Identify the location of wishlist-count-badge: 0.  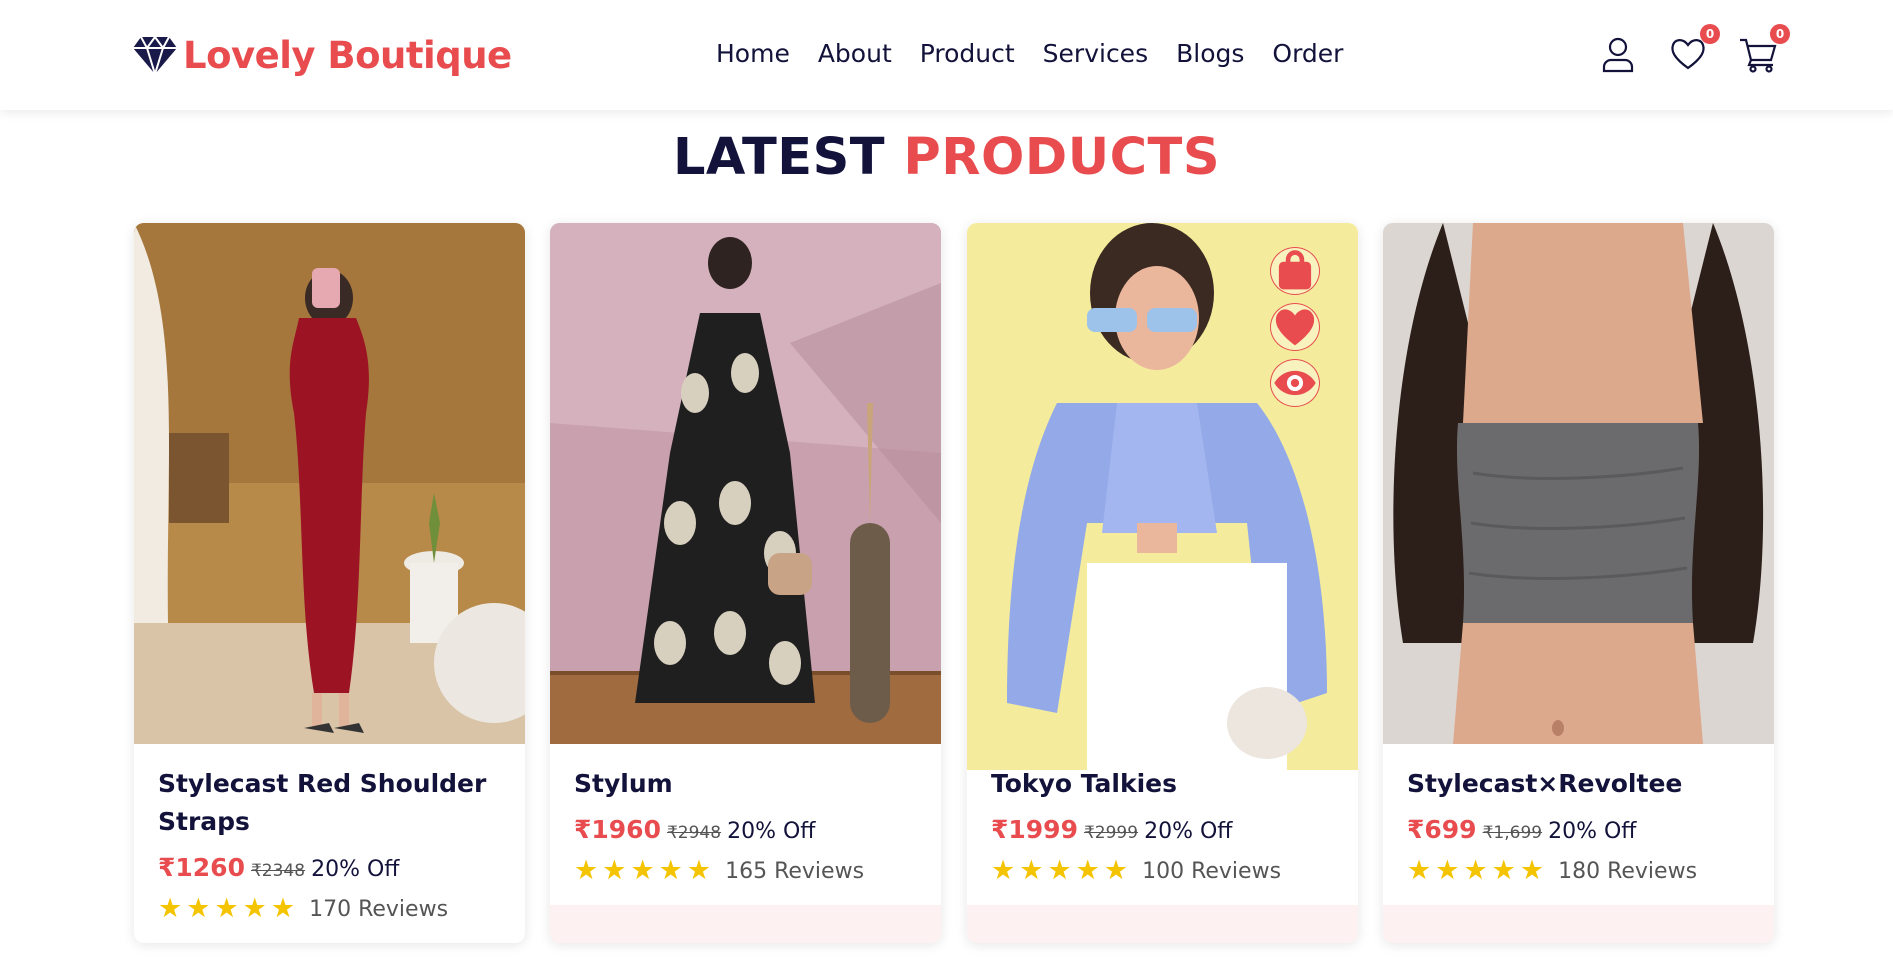
(1710, 34).